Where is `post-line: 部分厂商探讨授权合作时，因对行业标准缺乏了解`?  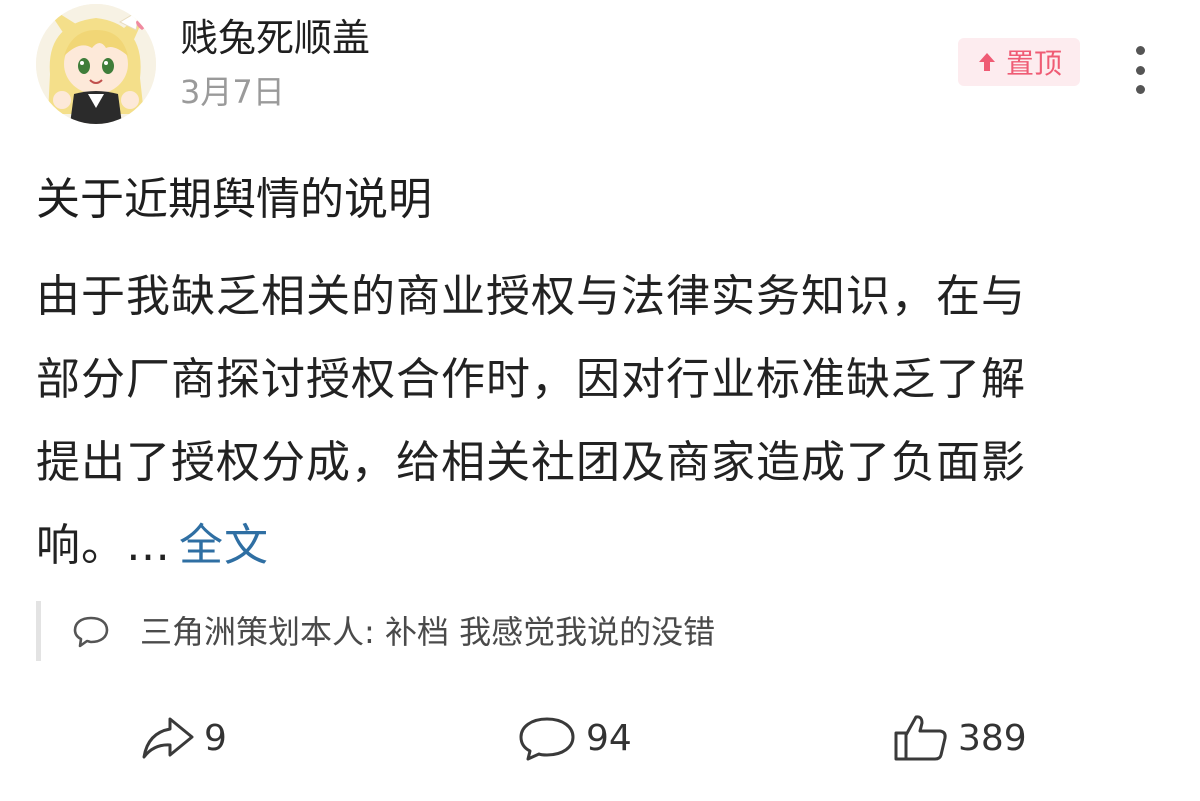 post-line: 部分厂商探讨授权合作时，因对行业标准缺乏了解 is located at coordinates (531, 379).